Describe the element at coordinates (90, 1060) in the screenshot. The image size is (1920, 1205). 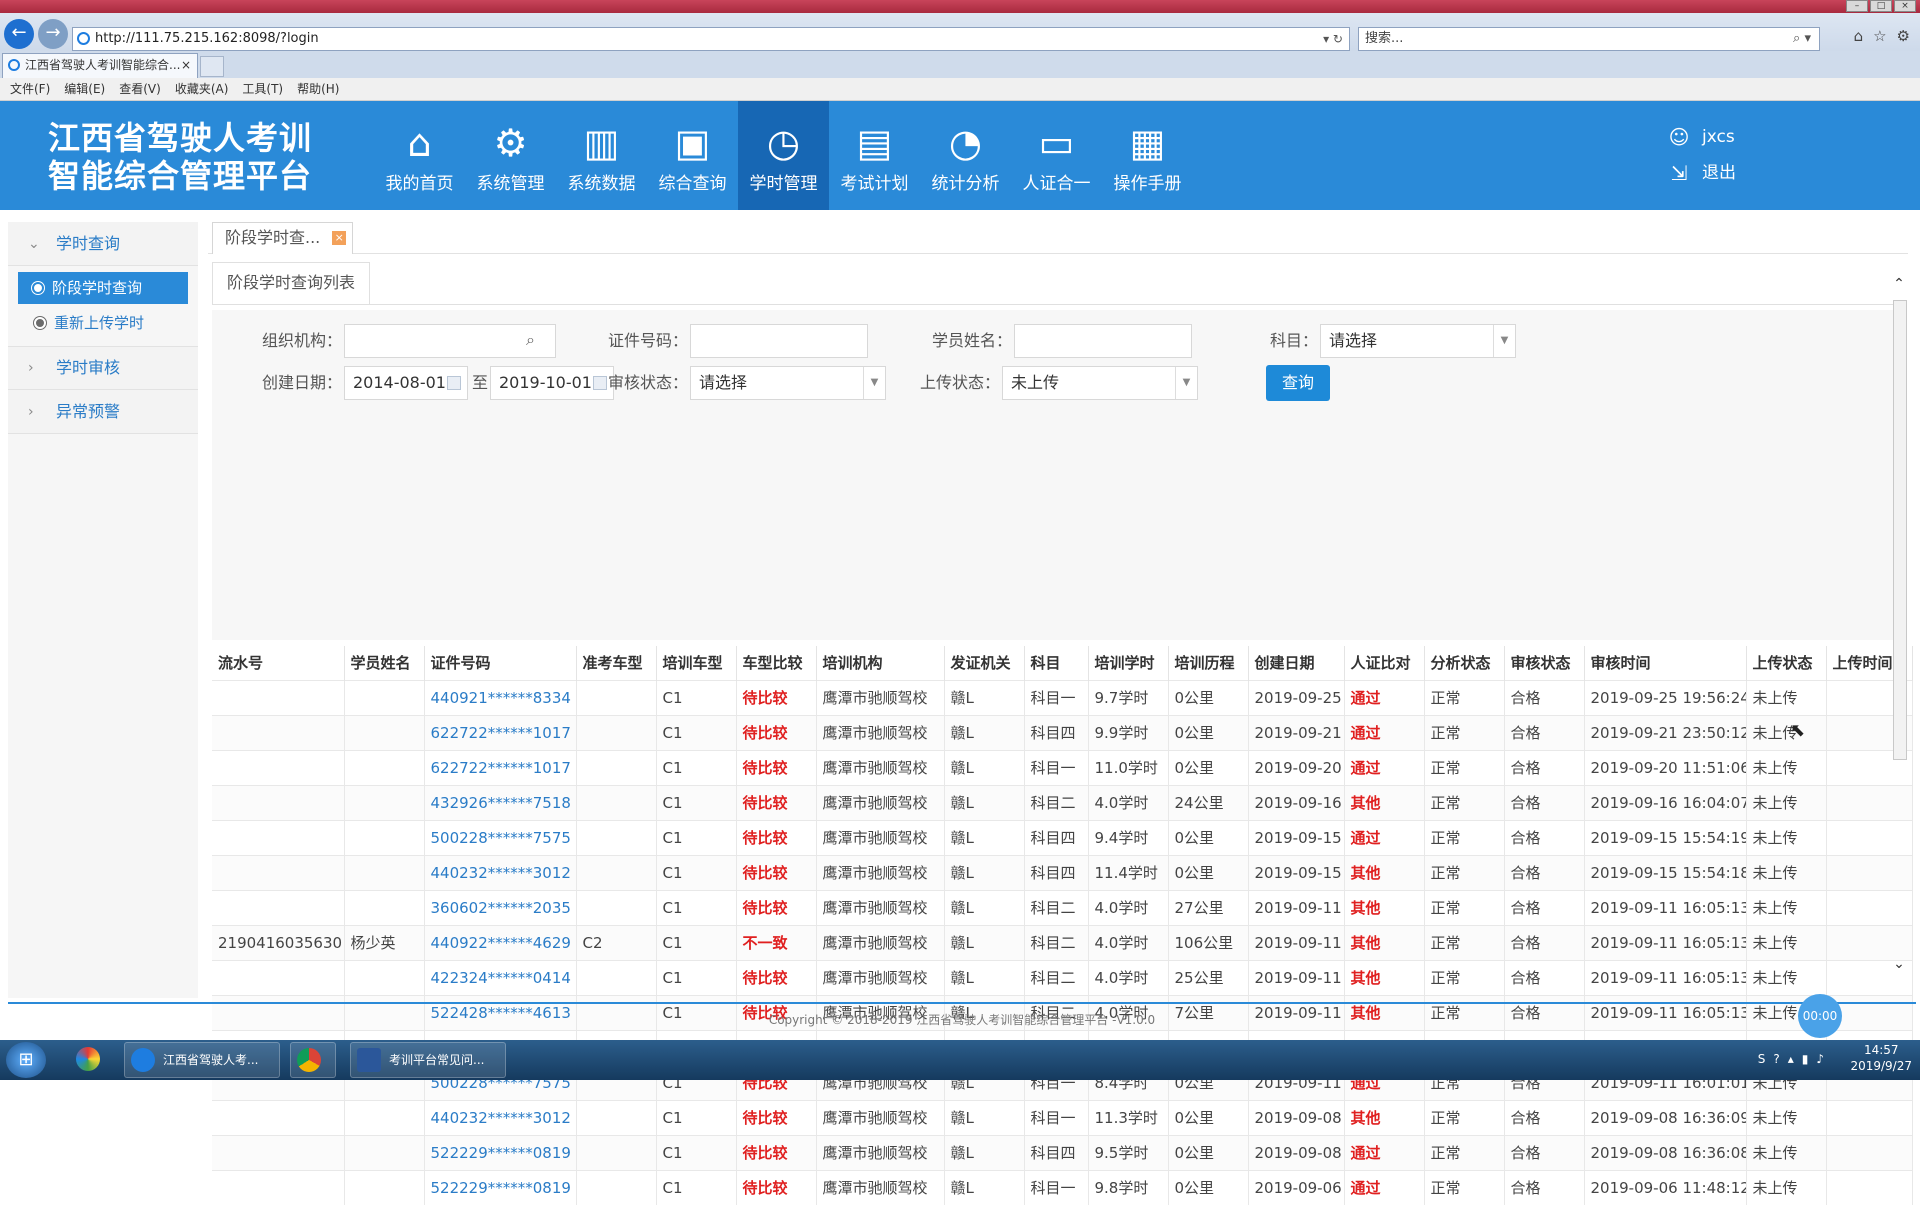
I see `color-app-icon` at that location.